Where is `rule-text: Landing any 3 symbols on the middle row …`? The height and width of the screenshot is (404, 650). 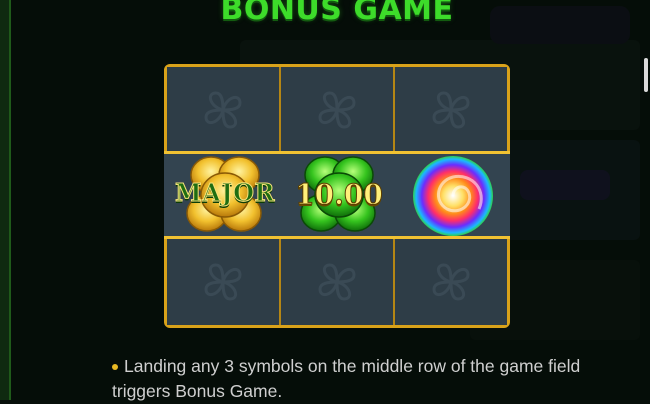 rule-text: Landing any 3 symbols on the middle row … is located at coordinates (347, 379).